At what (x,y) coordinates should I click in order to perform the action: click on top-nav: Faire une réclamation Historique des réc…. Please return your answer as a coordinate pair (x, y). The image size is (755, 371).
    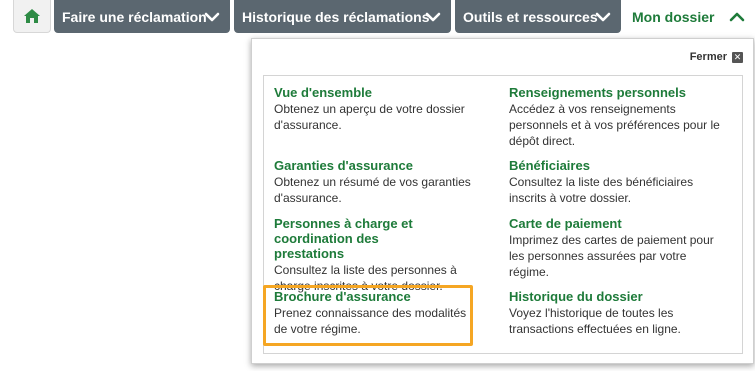
    Looking at the image, I should click on (377, 18).